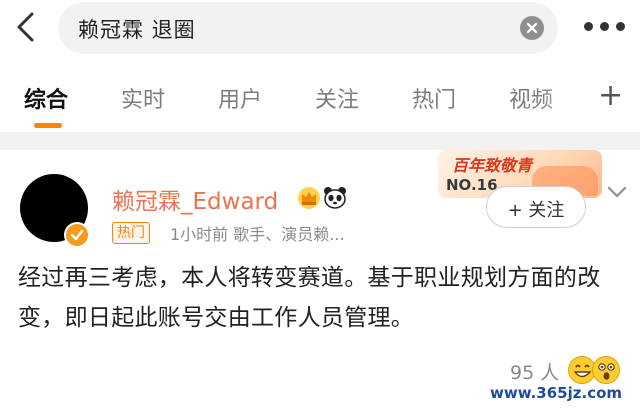 The height and width of the screenshot is (408, 640). I want to click on search-query-text: 赖冠霖 退圈, so click(137, 29).